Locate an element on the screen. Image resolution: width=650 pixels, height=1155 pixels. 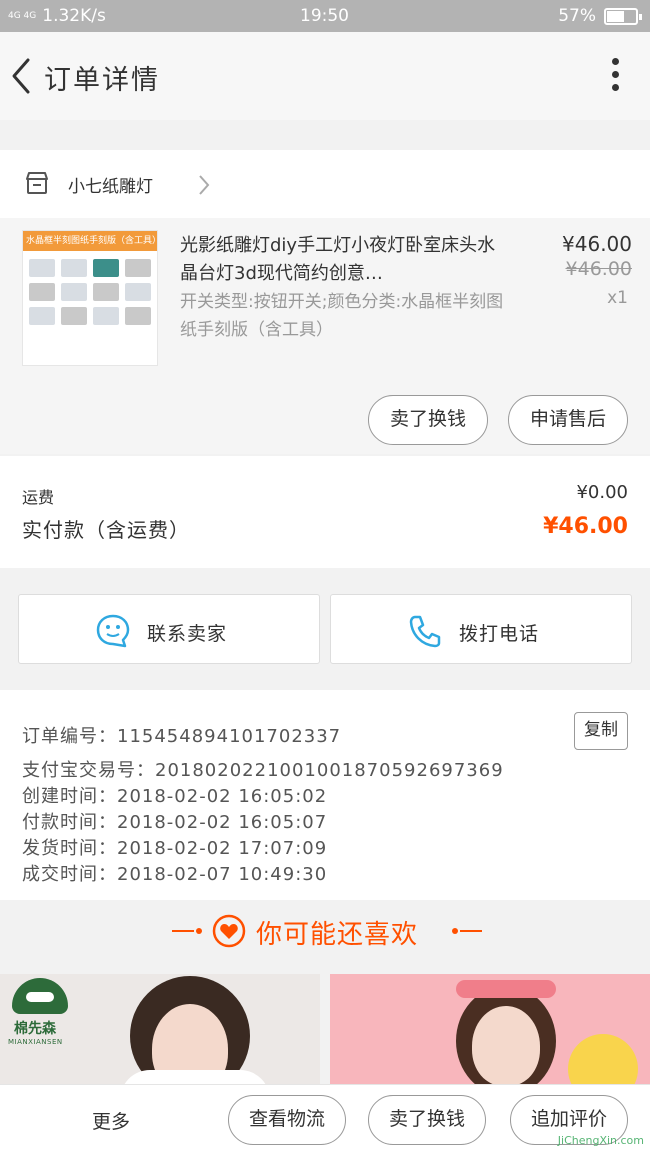
thumbnail-tool-grid is located at coordinates (90, 292).